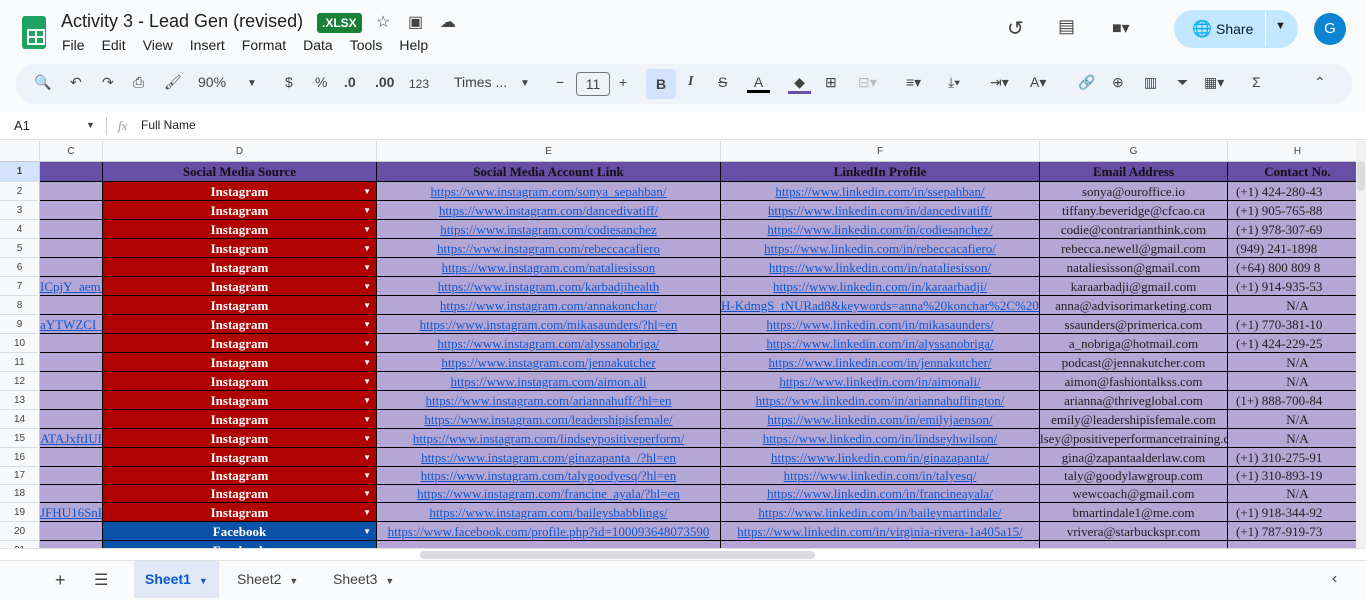 This screenshot has width=1366, height=600. I want to click on text-wrap-icon: ⇥▾, so click(999, 82).